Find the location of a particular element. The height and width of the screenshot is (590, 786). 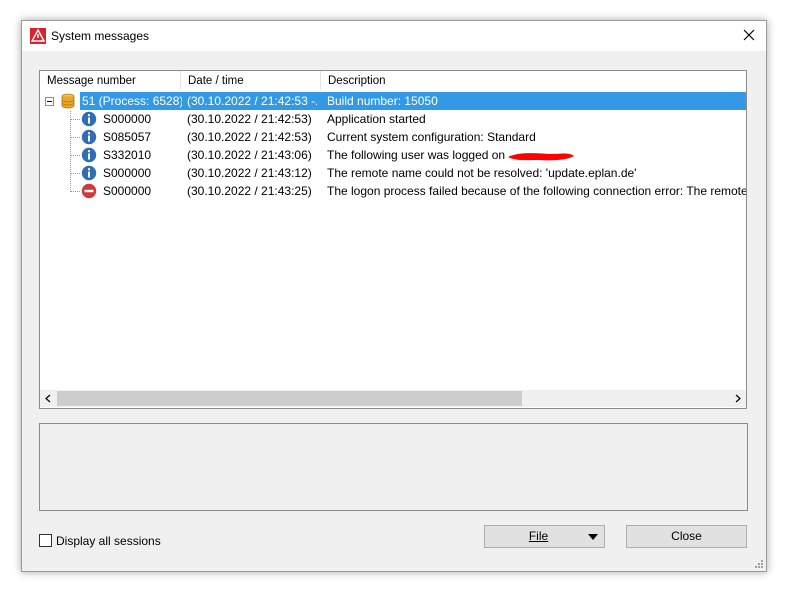

message-description: Current system configuration: Standard is located at coordinates (431, 137).